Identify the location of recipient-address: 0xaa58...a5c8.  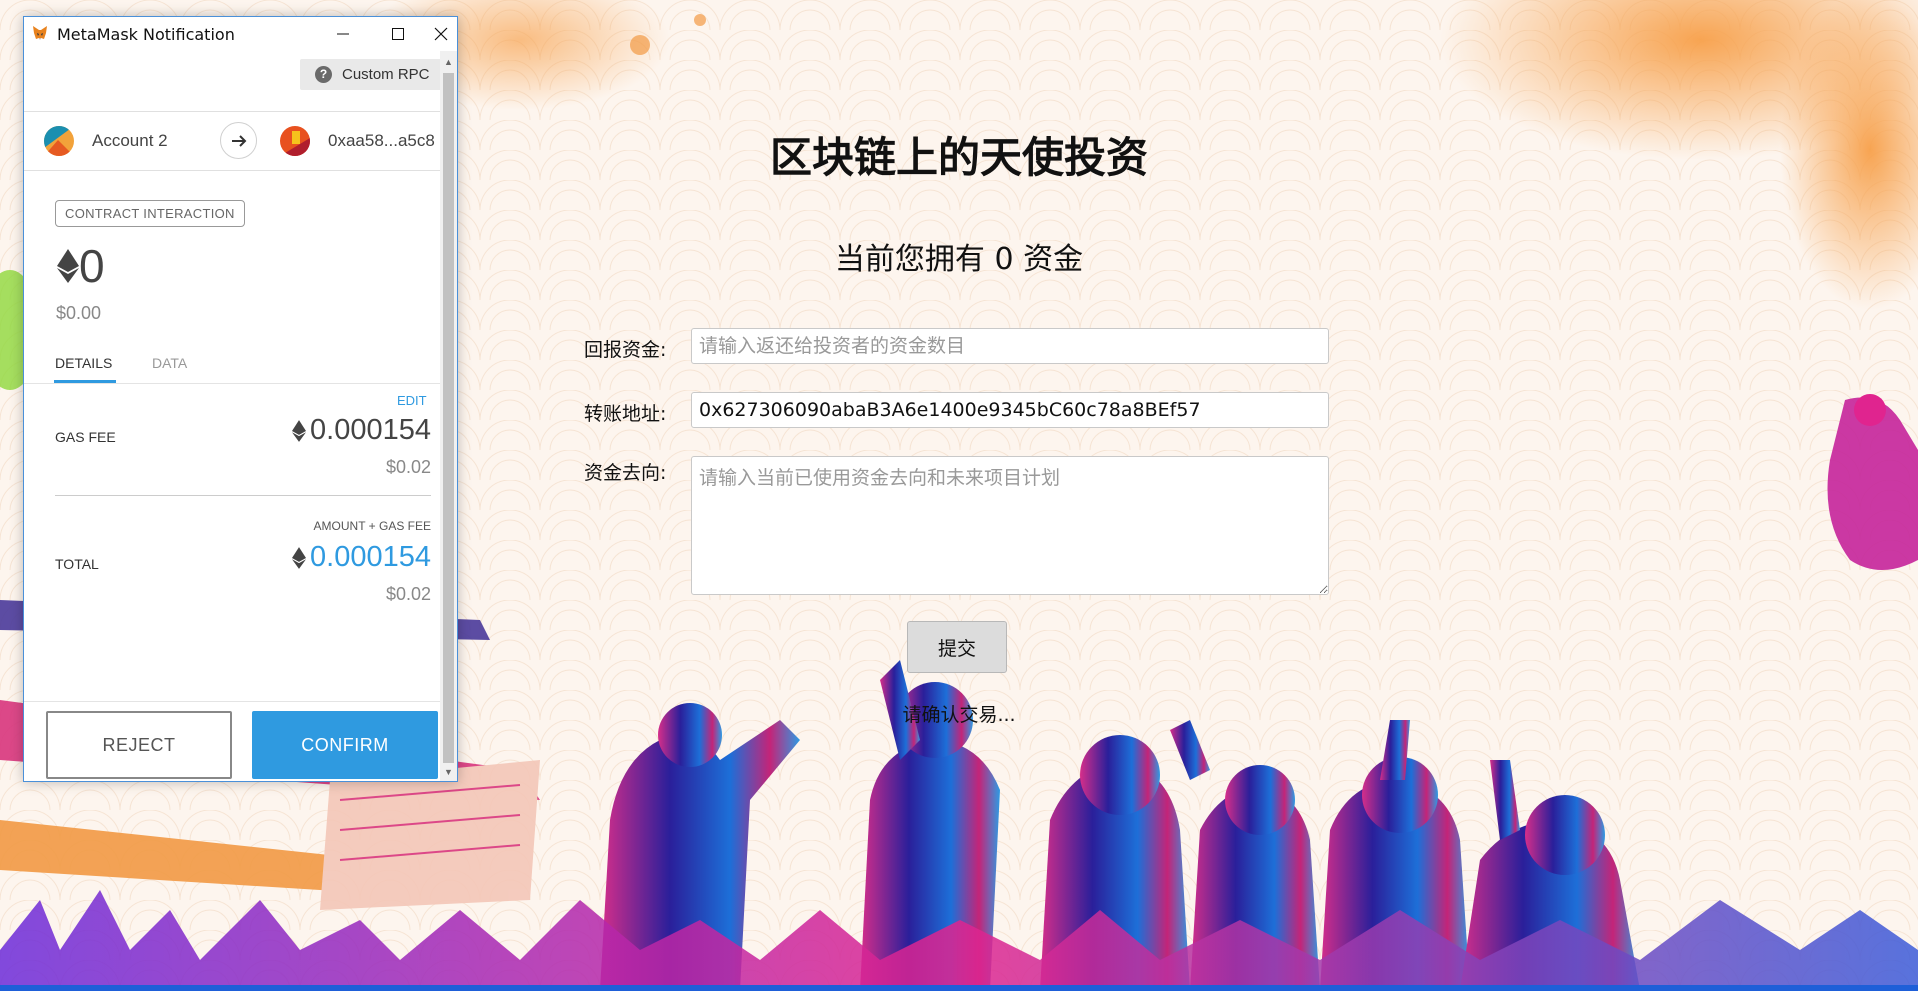
(381, 141).